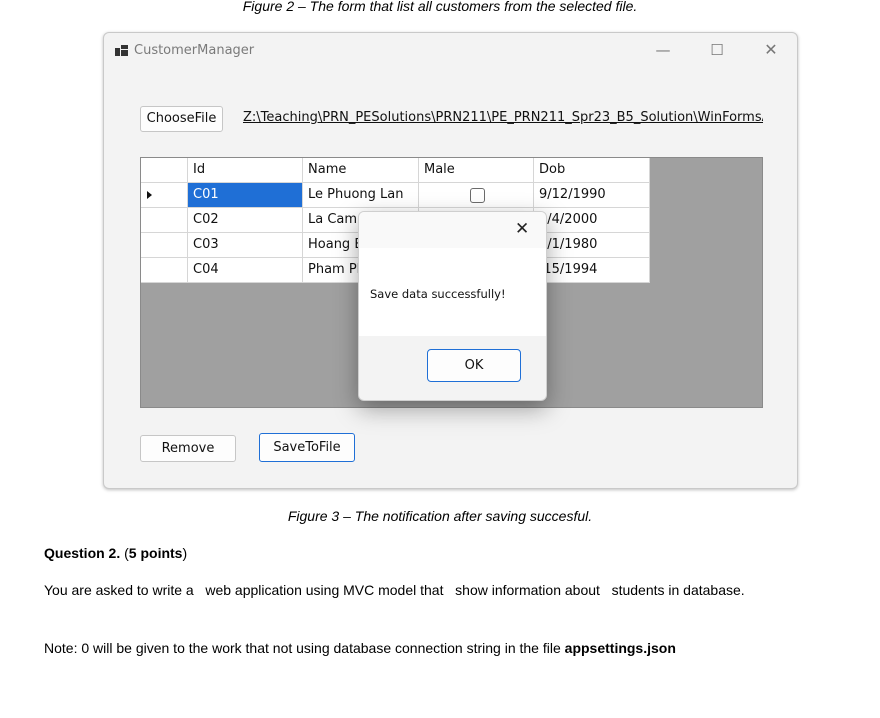 The height and width of the screenshot is (718, 880). What do you see at coordinates (592, 270) in the screenshot?
I see `cell-dob: /15/1994` at bounding box center [592, 270].